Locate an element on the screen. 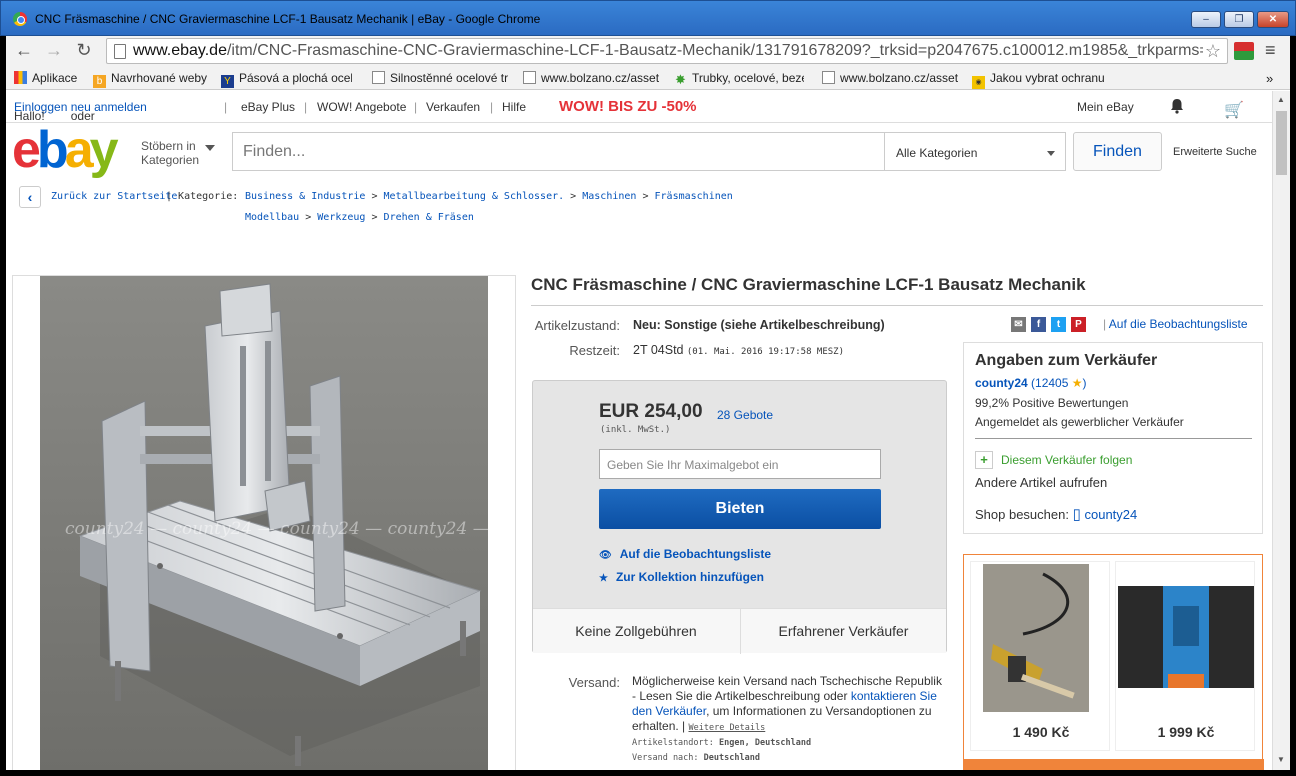 The width and height of the screenshot is (1296, 776). divider is located at coordinates (1113, 438).